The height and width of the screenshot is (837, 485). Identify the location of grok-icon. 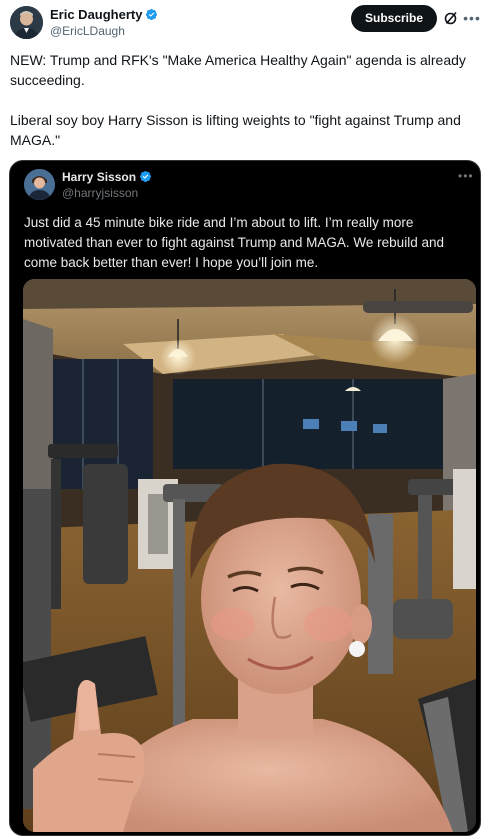
(451, 18).